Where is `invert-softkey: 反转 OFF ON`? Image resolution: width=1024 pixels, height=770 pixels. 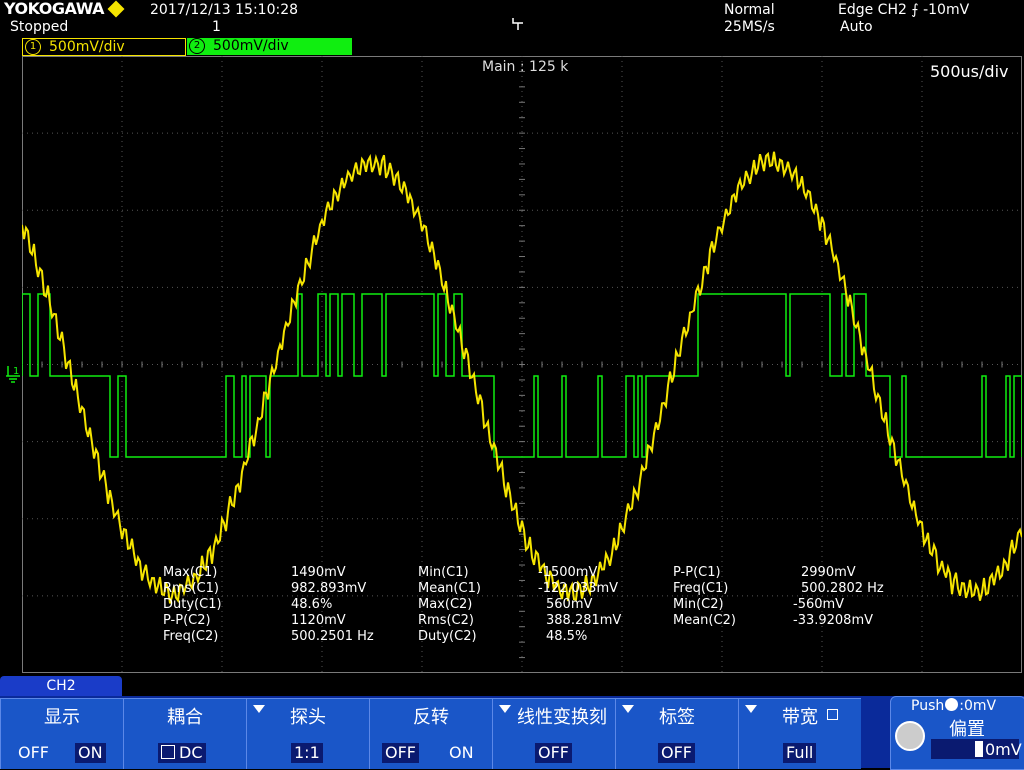
invert-softkey: 反转 OFF ON is located at coordinates (430, 733).